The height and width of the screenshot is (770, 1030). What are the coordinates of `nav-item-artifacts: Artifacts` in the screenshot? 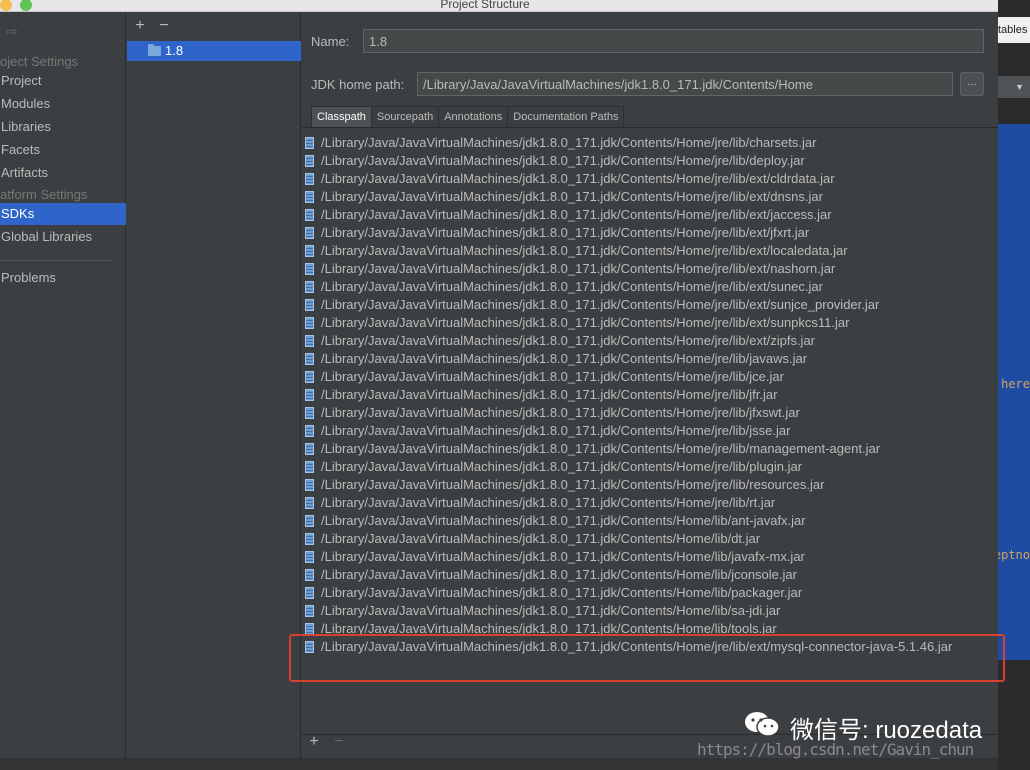 It's located at (63, 173).